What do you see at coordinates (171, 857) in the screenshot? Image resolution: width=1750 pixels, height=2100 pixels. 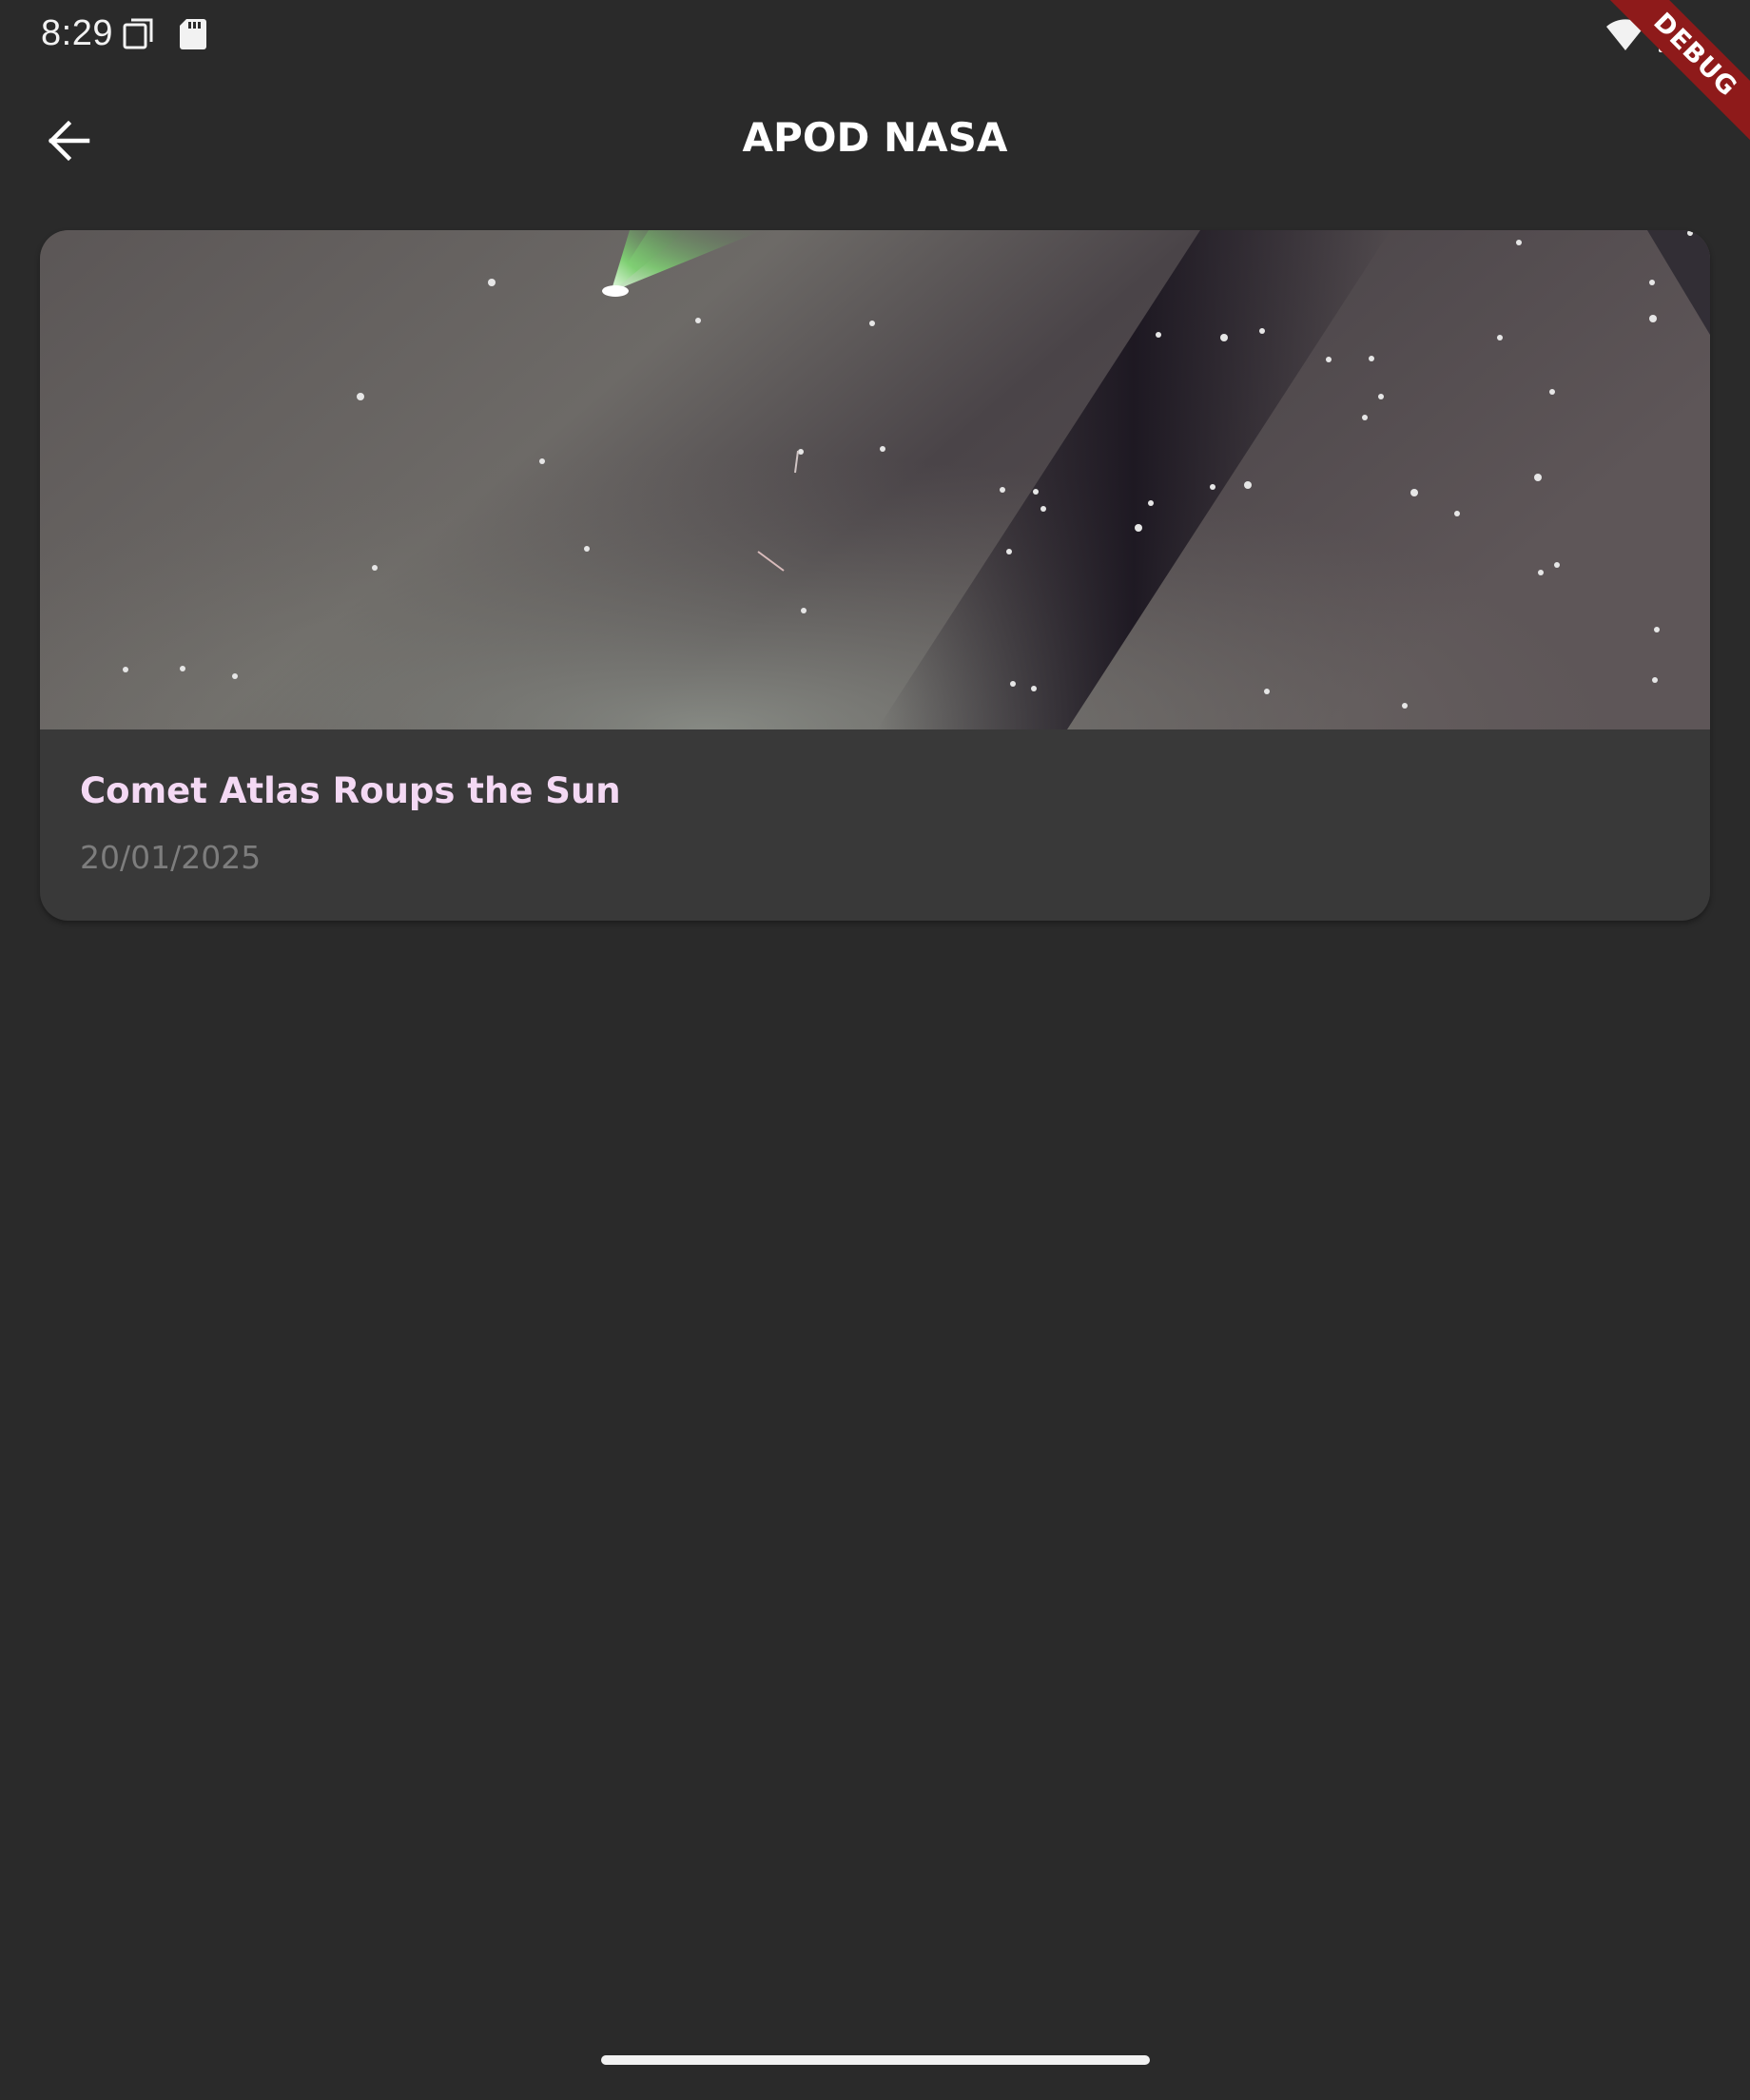 I see `apod-date: 20/01/2025` at bounding box center [171, 857].